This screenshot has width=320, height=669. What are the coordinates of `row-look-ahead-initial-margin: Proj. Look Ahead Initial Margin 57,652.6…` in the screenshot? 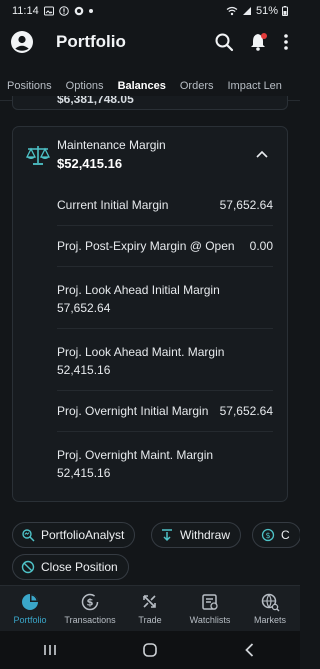 It's located at (165, 298).